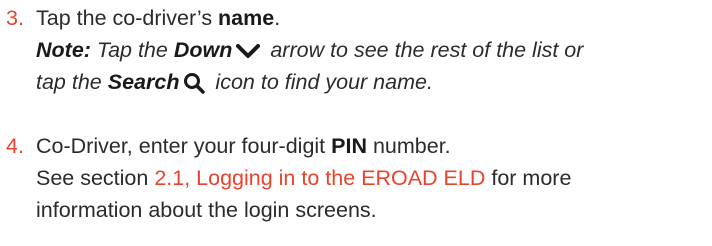 This screenshot has width=712, height=246. Describe the element at coordinates (15, 146) in the screenshot. I see `step-number: 4.` at that location.